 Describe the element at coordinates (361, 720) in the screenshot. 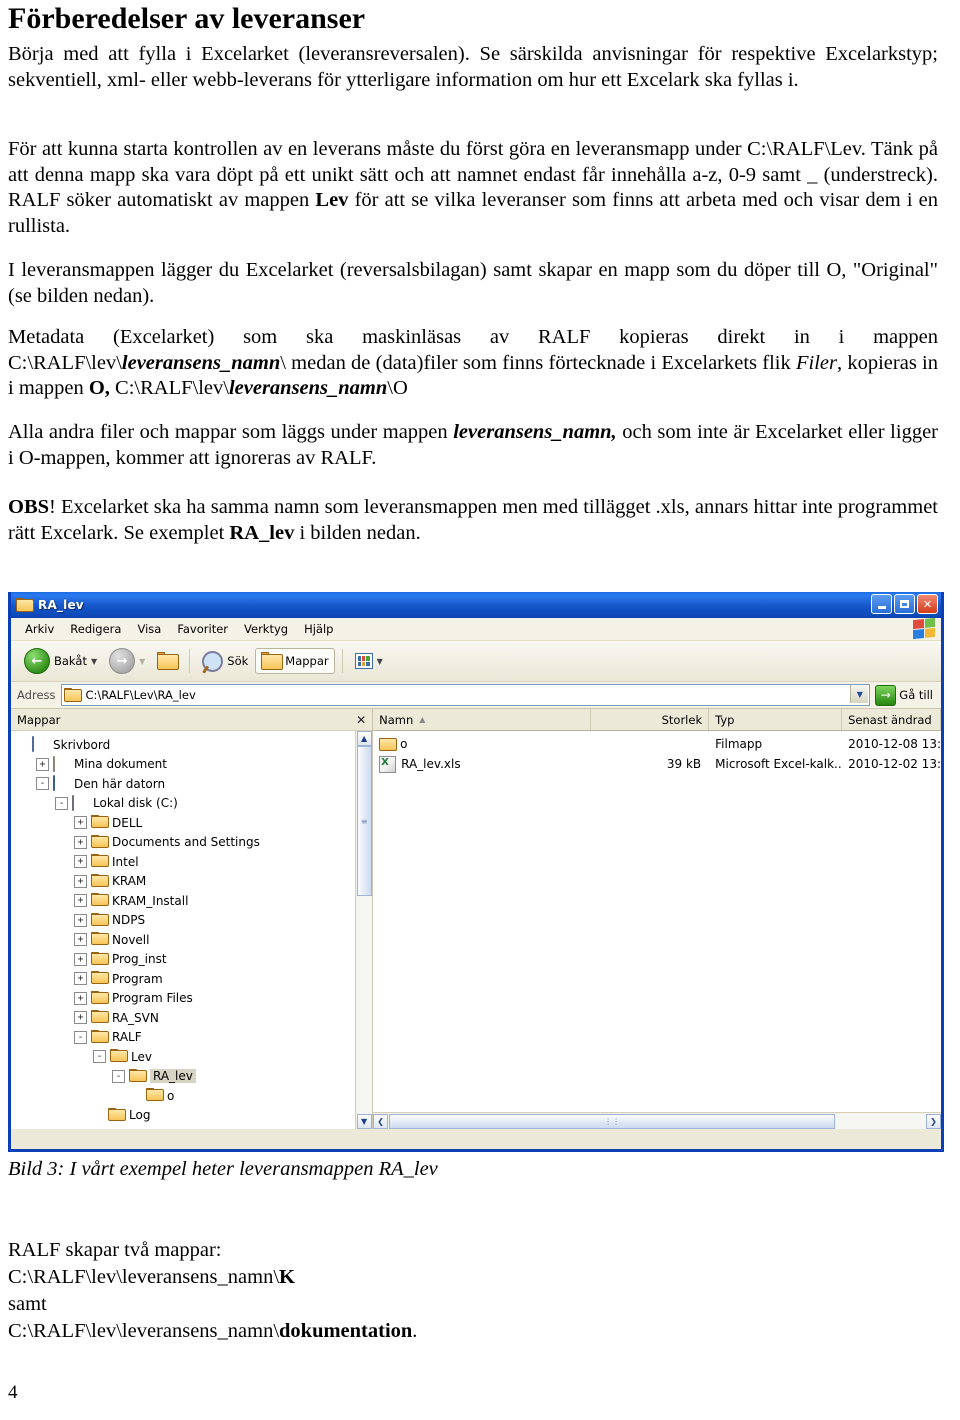

I see `close-icon-folders-pane: ✕` at that location.